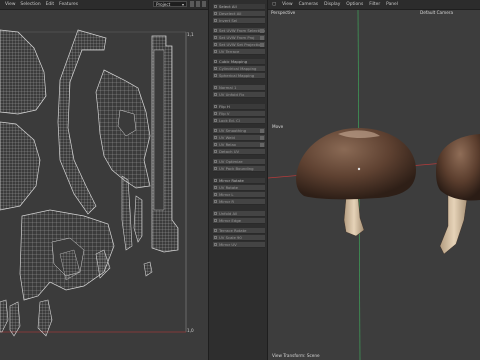  What do you see at coordinates (239, 131) in the screenshot?
I see `tool-row: UV Smoothing` at bounding box center [239, 131].